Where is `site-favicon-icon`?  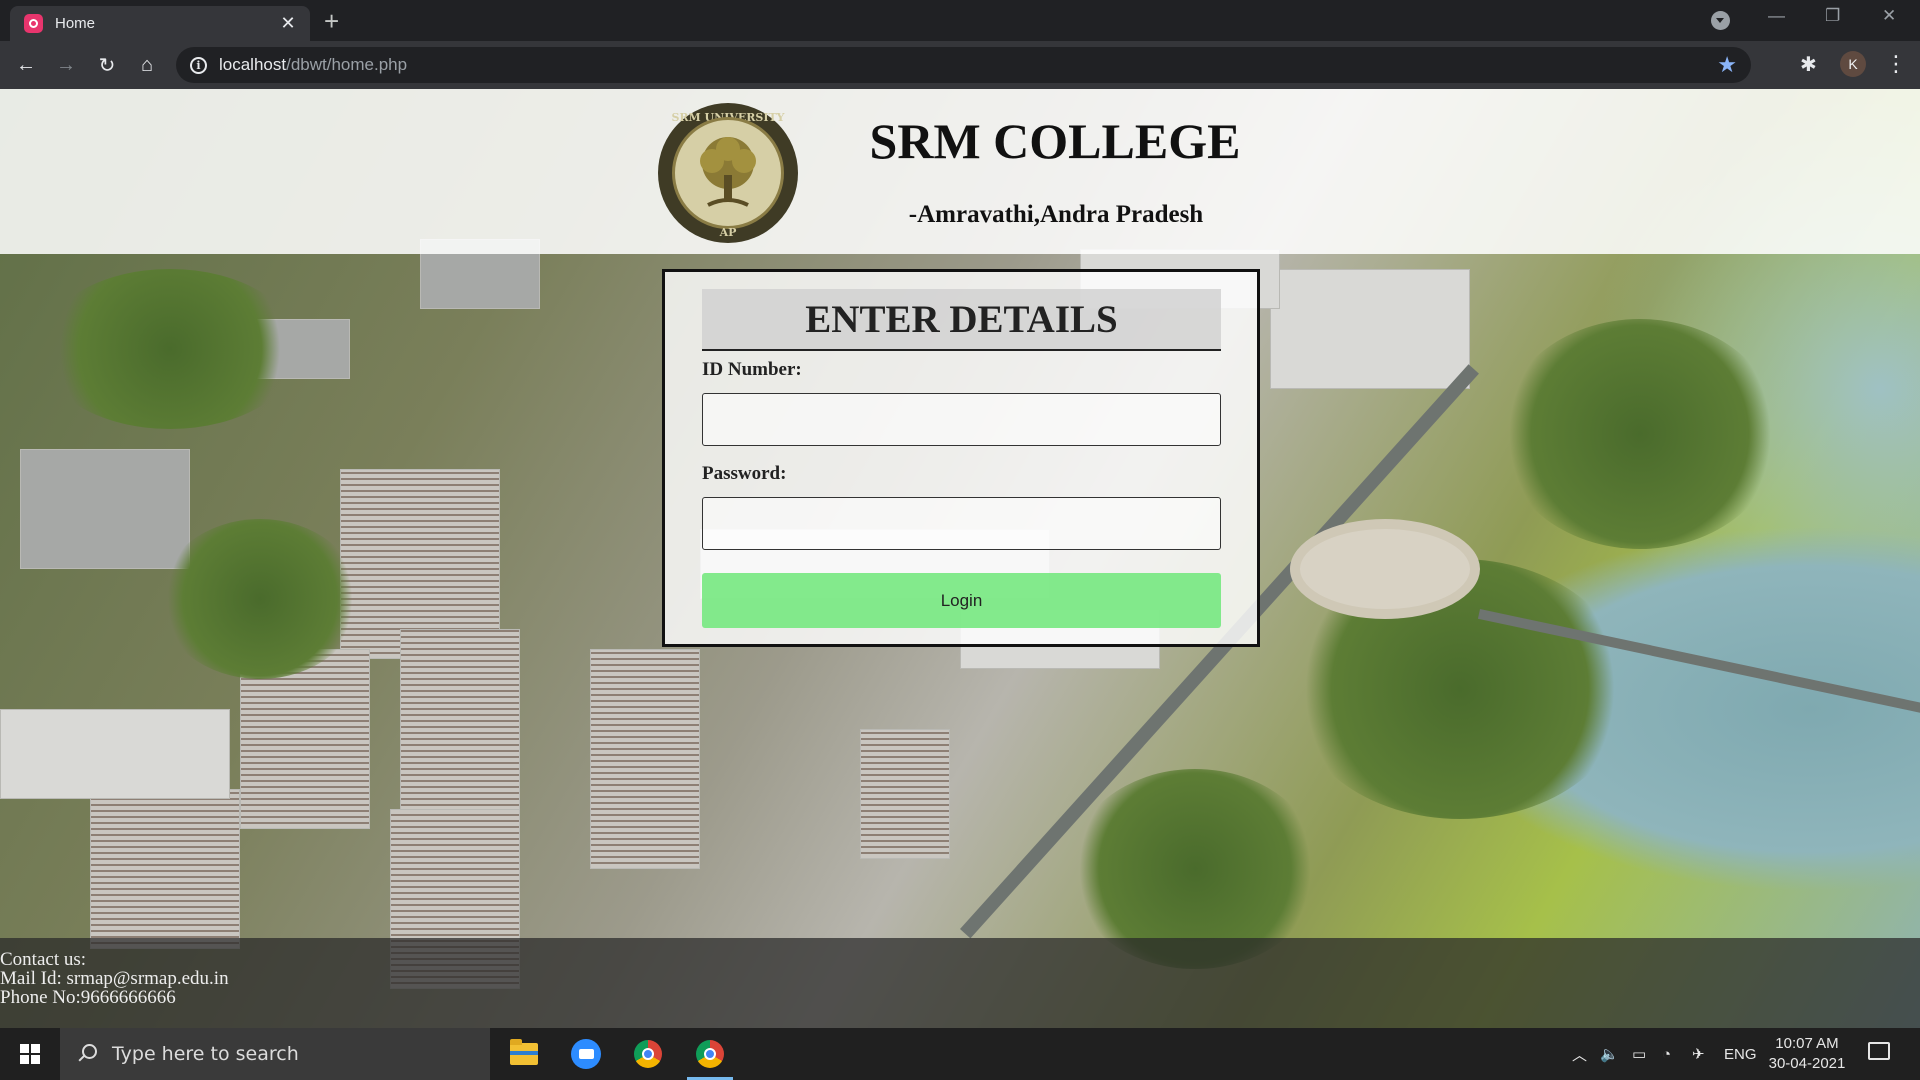
site-favicon-icon is located at coordinates (33, 23).